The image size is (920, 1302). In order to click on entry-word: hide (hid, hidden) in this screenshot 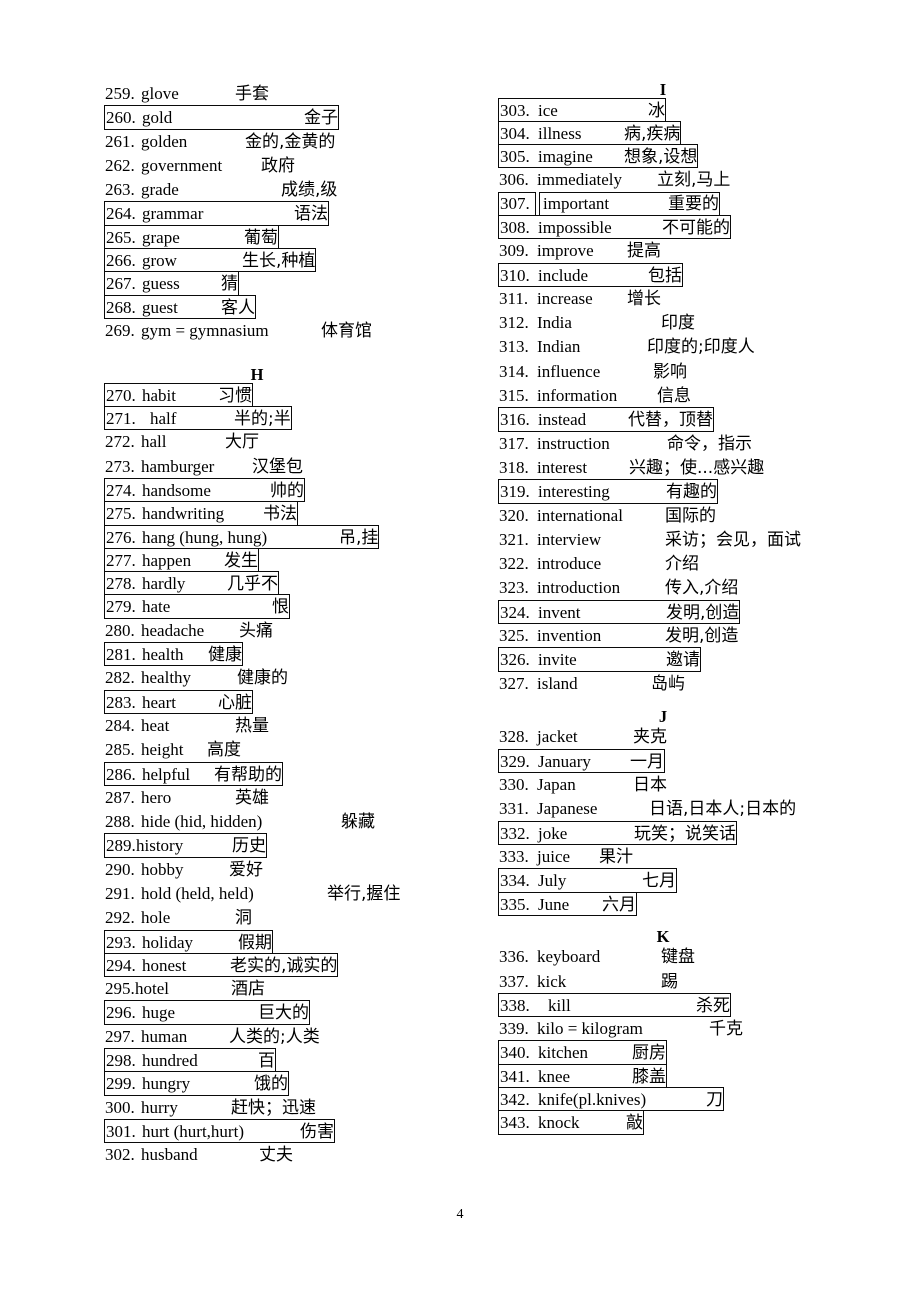, I will do `click(202, 822)`.